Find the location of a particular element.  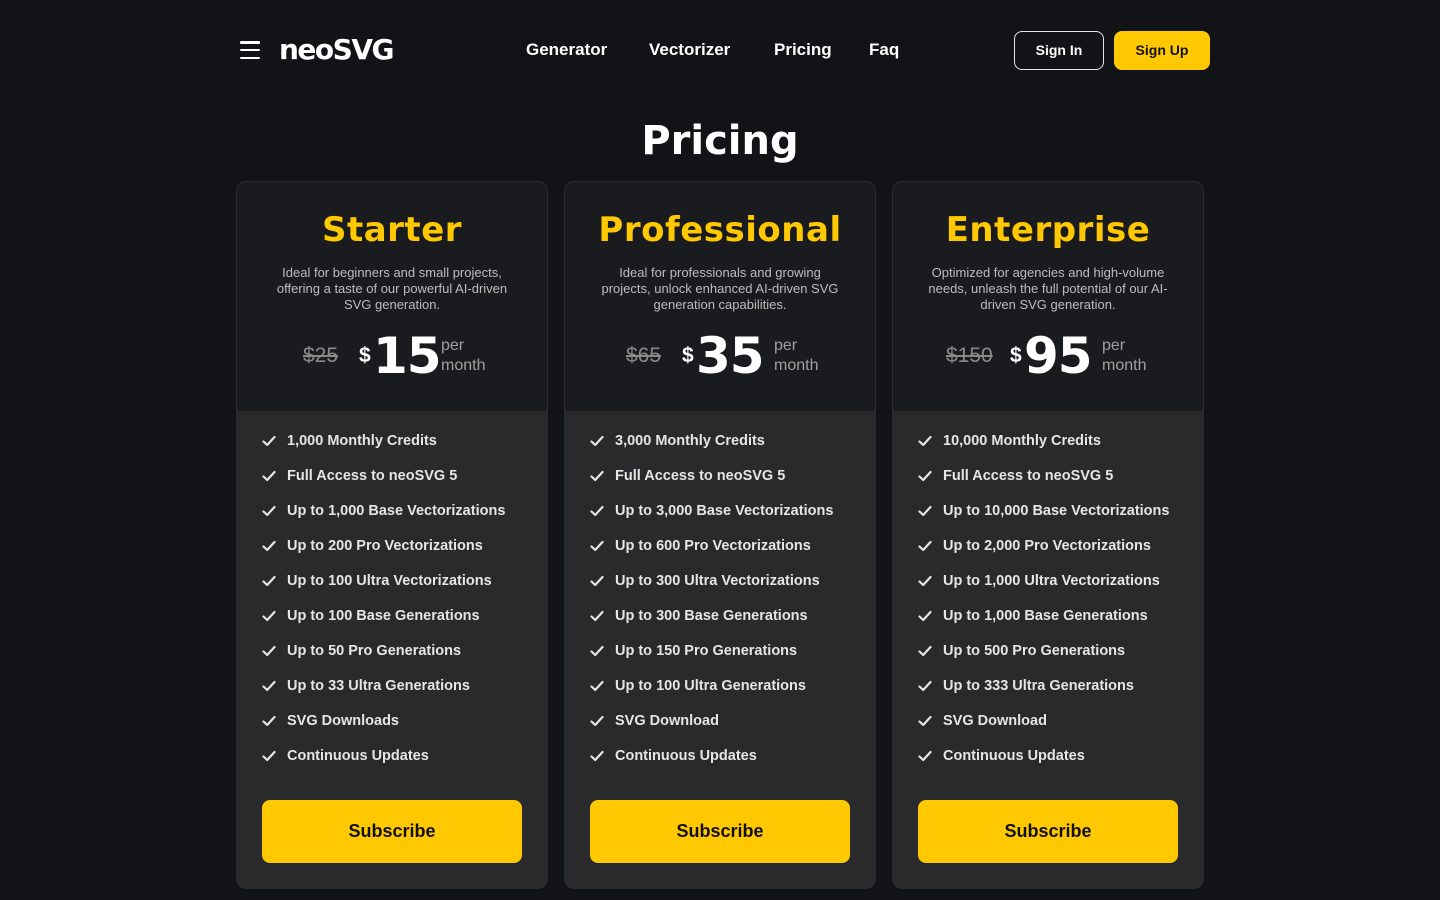

nav-link-faq: Faq is located at coordinates (884, 50).